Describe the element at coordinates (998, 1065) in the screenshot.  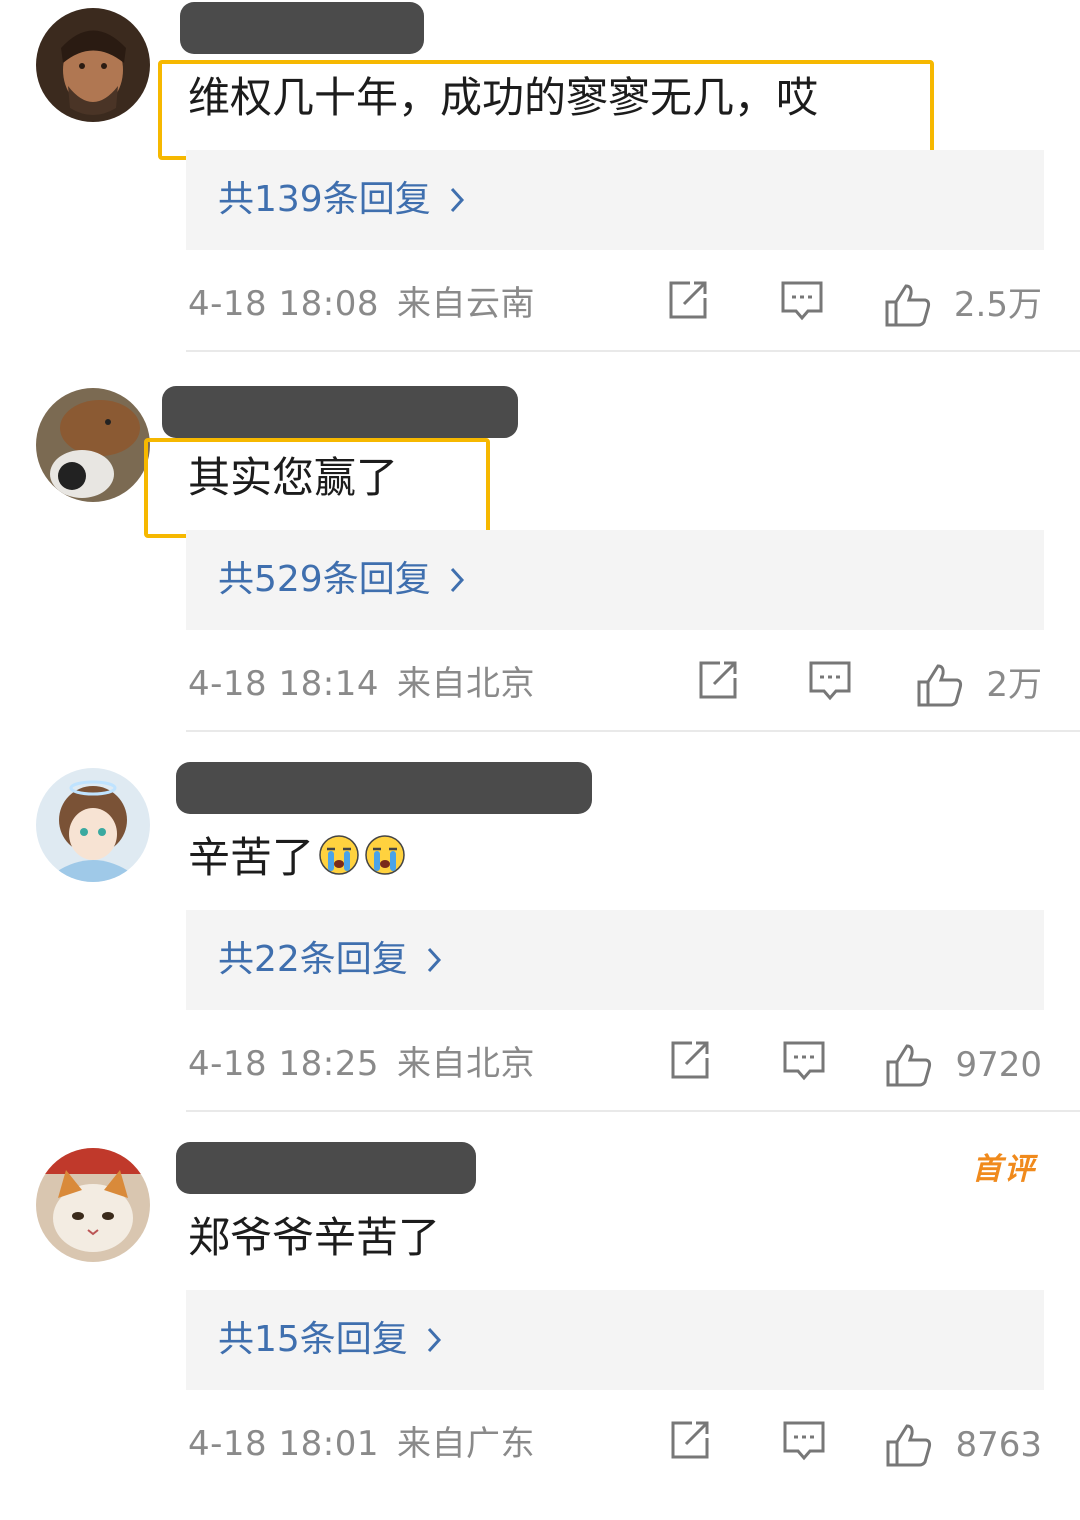
I see `like-count: 9720` at that location.